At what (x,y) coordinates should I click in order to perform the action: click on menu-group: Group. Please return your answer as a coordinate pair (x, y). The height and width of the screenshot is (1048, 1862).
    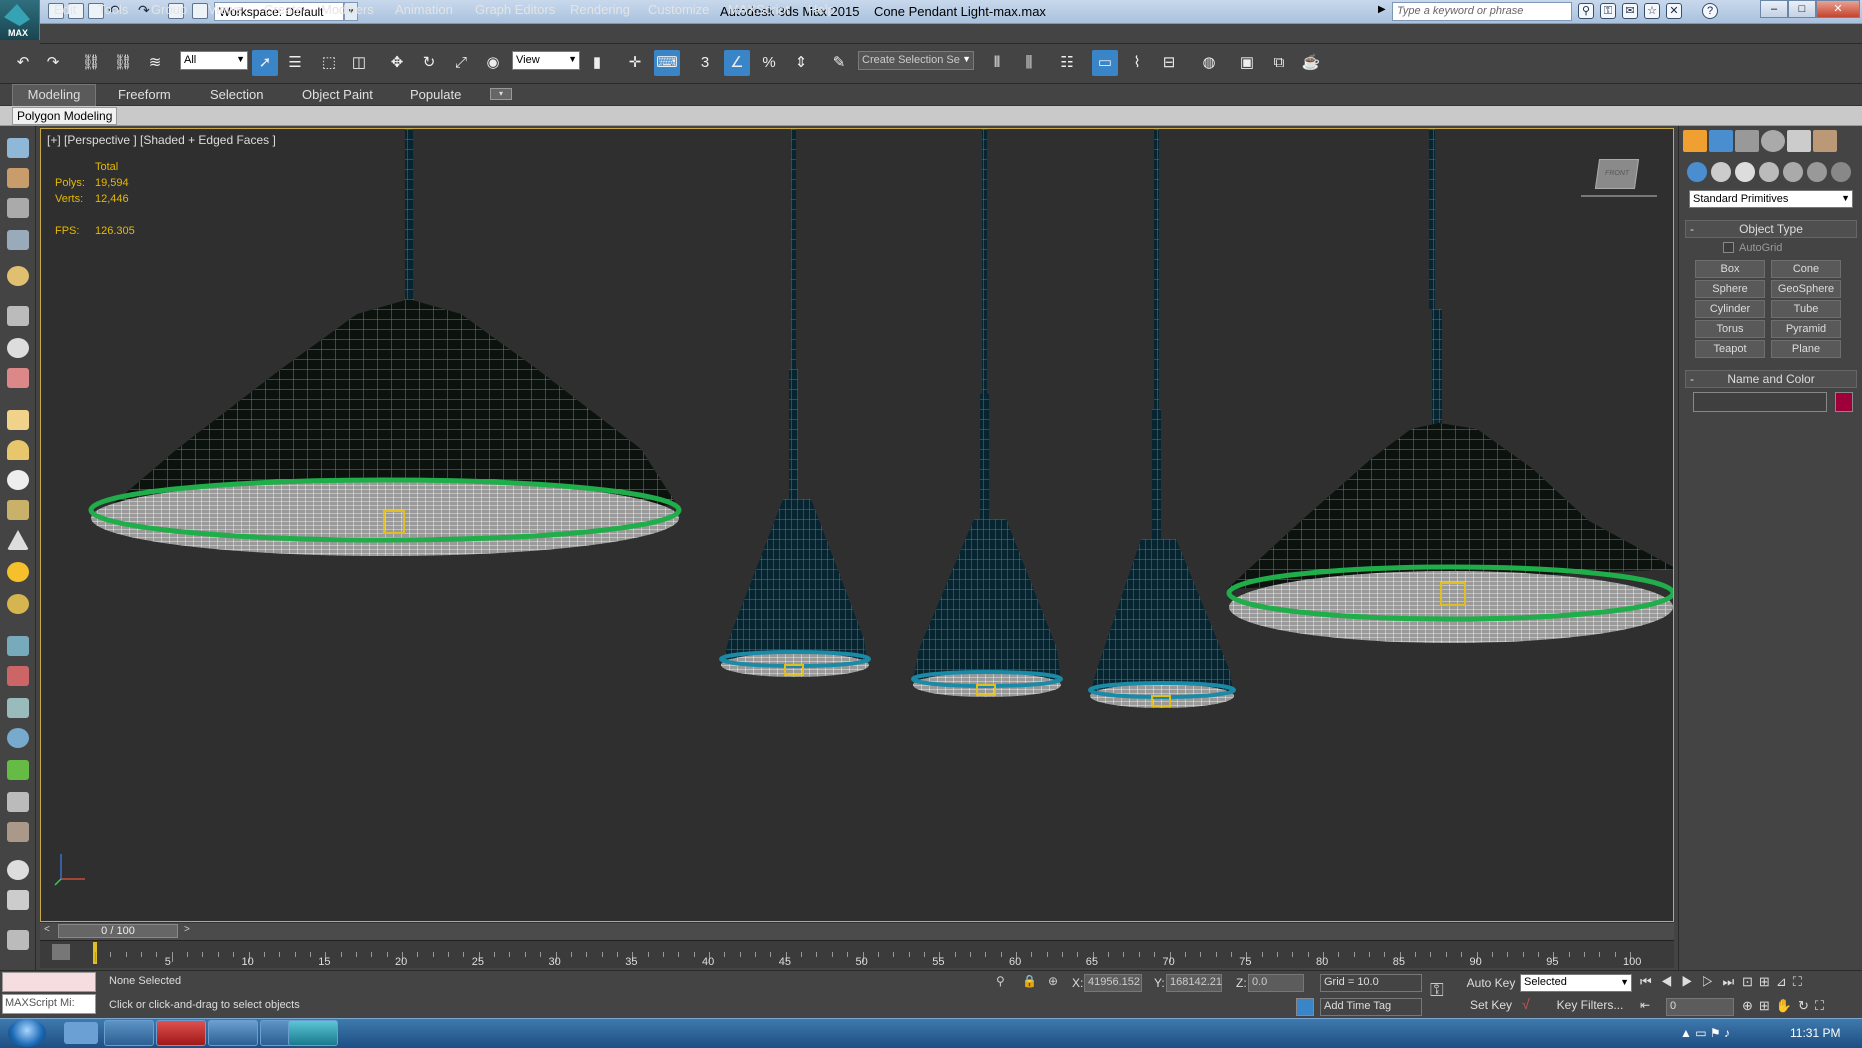
    Looking at the image, I should click on (169, 9).